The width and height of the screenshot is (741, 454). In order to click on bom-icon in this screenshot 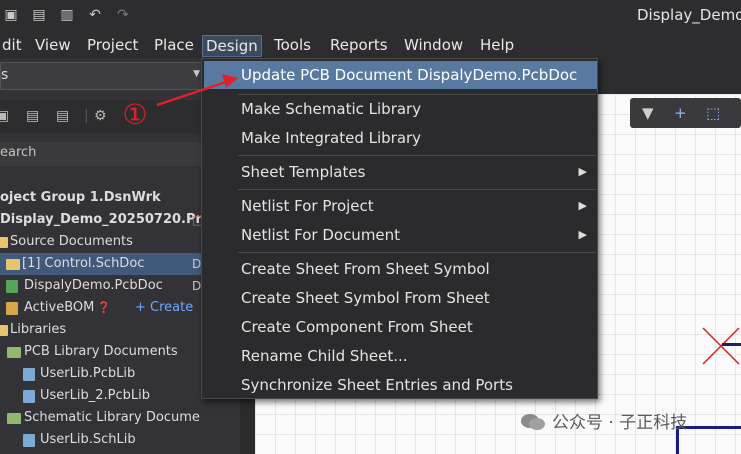, I will do `click(12, 308)`.